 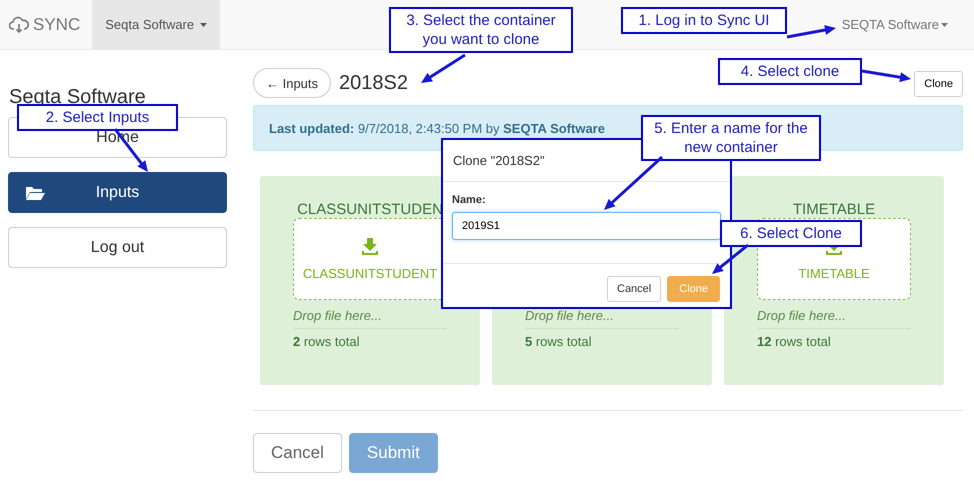 I want to click on last-updated-text: Last updated: 9/7/2018, 2:43:50 PM by SEQTA Software, so click(x=437, y=128).